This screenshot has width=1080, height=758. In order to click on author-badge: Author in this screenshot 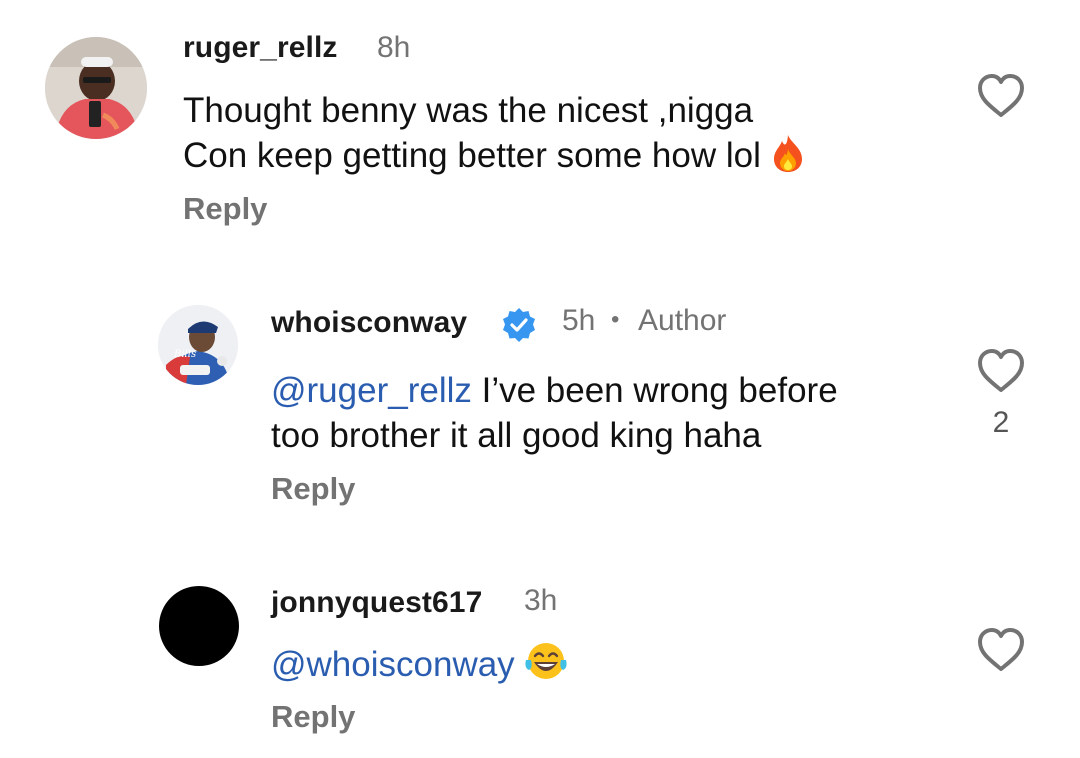, I will do `click(682, 320)`.